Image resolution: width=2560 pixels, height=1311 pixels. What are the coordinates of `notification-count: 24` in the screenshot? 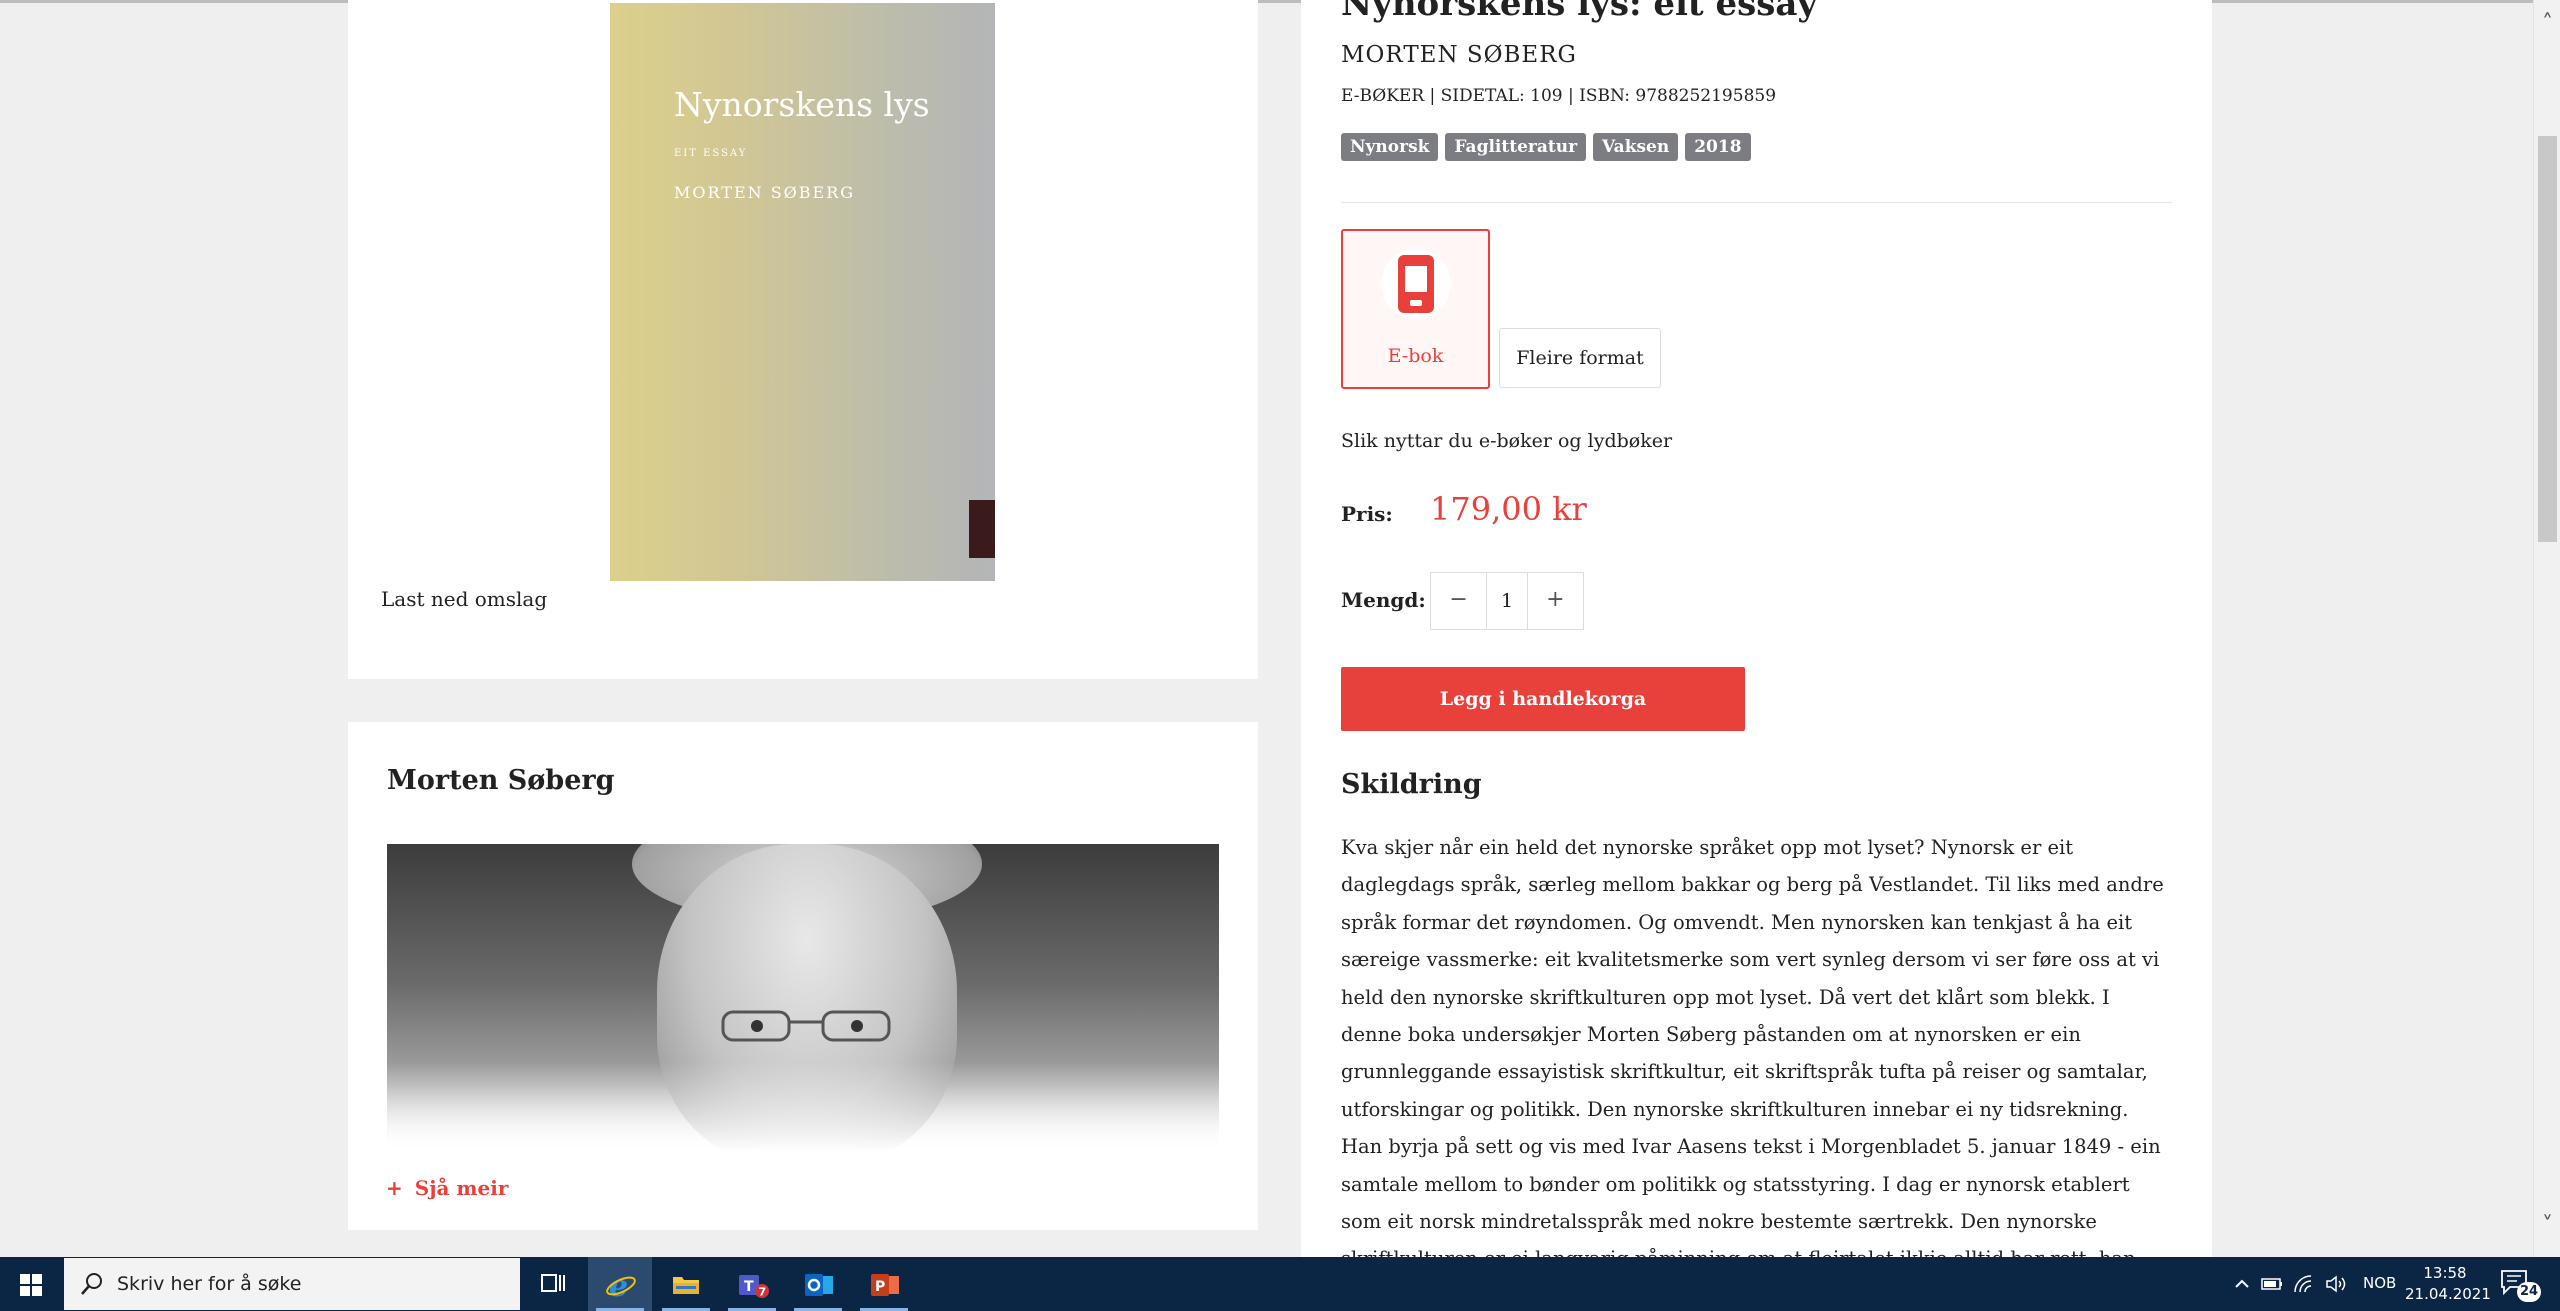 It's located at (2529, 1292).